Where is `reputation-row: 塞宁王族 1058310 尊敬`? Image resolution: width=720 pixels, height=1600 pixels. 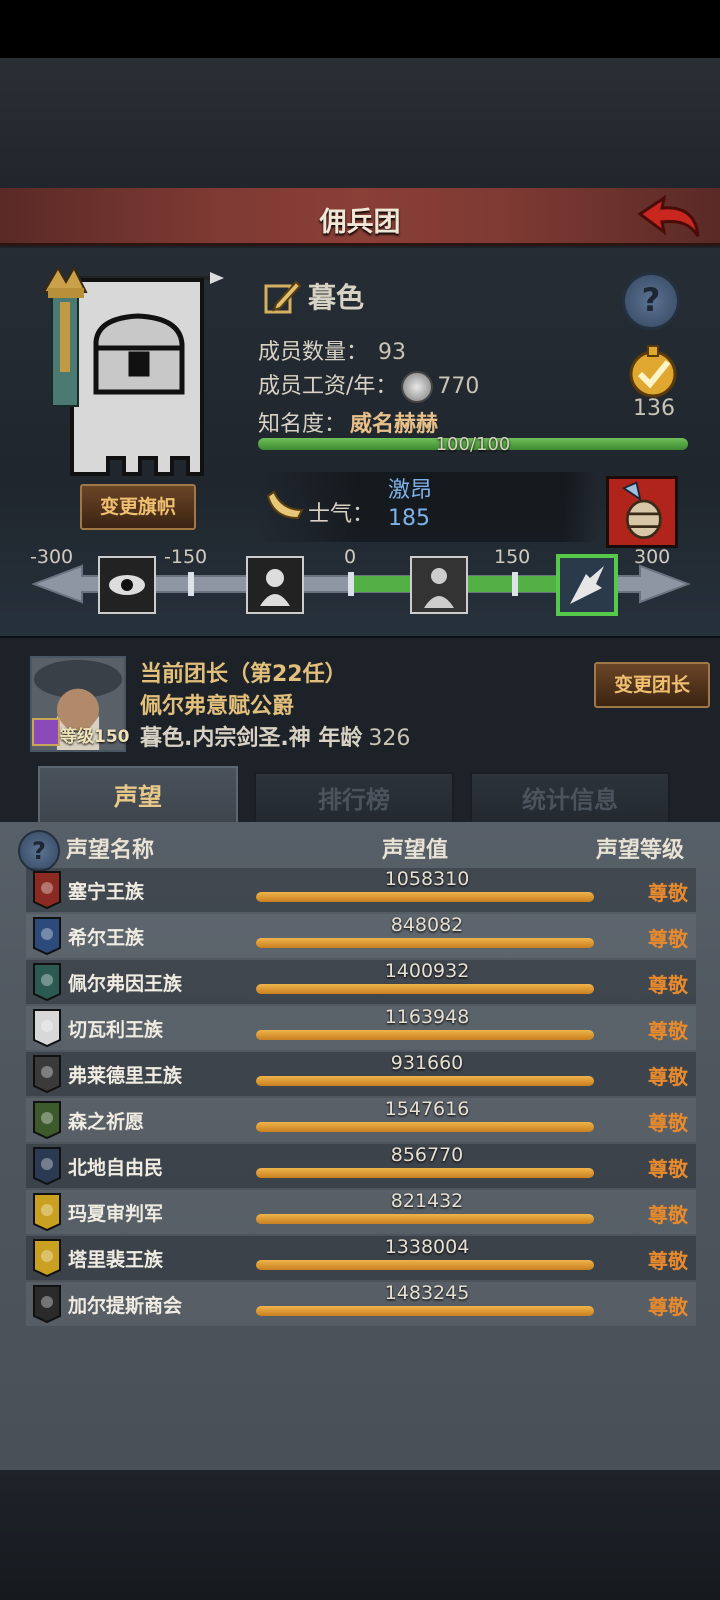
reputation-row: 塞宁王族 1058310 尊敬 is located at coordinates (361, 890).